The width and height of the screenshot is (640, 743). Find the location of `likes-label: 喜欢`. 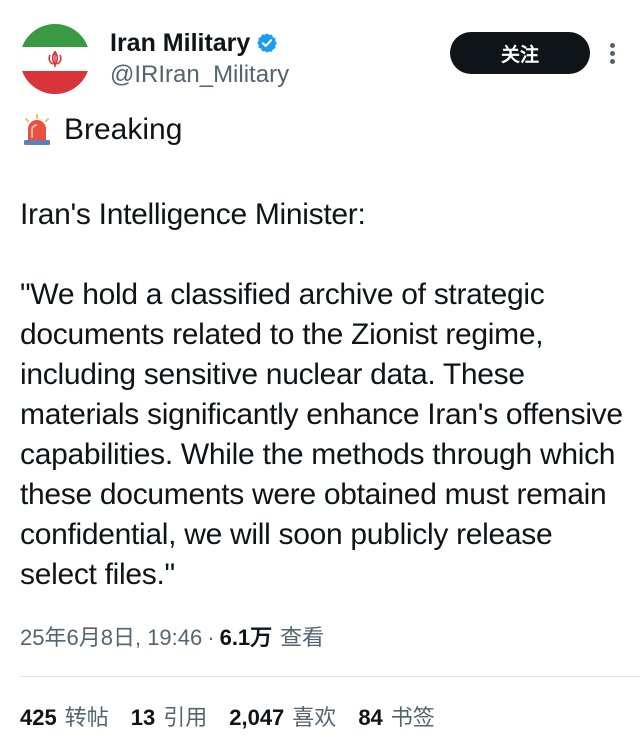

likes-label: 喜欢 is located at coordinates (314, 717).